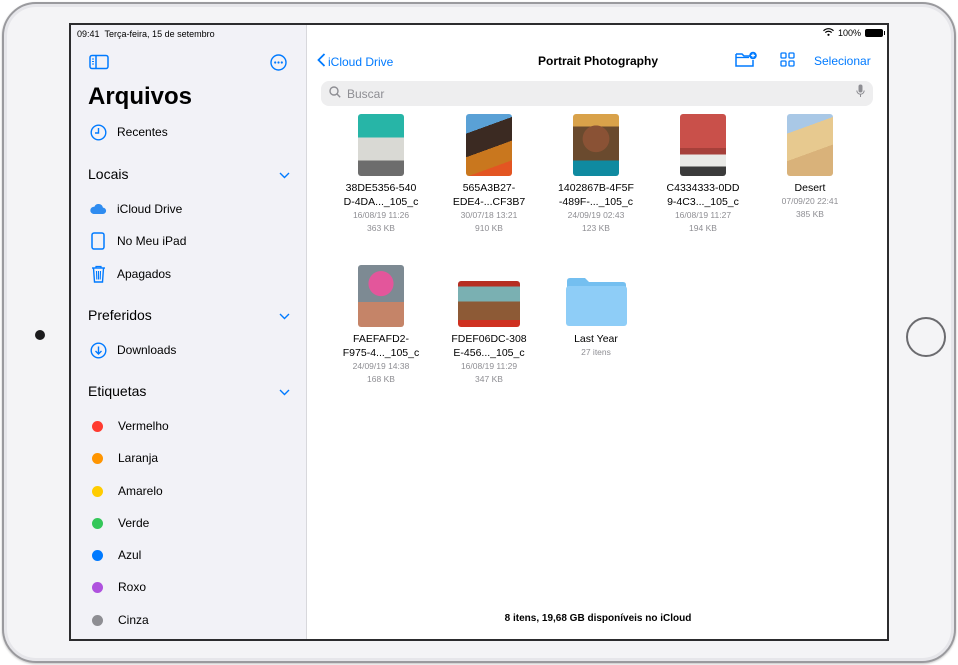 The width and height of the screenshot is (958, 665). I want to click on sidebar-item-icloud-drive: iCloud Drive, so click(135, 209).